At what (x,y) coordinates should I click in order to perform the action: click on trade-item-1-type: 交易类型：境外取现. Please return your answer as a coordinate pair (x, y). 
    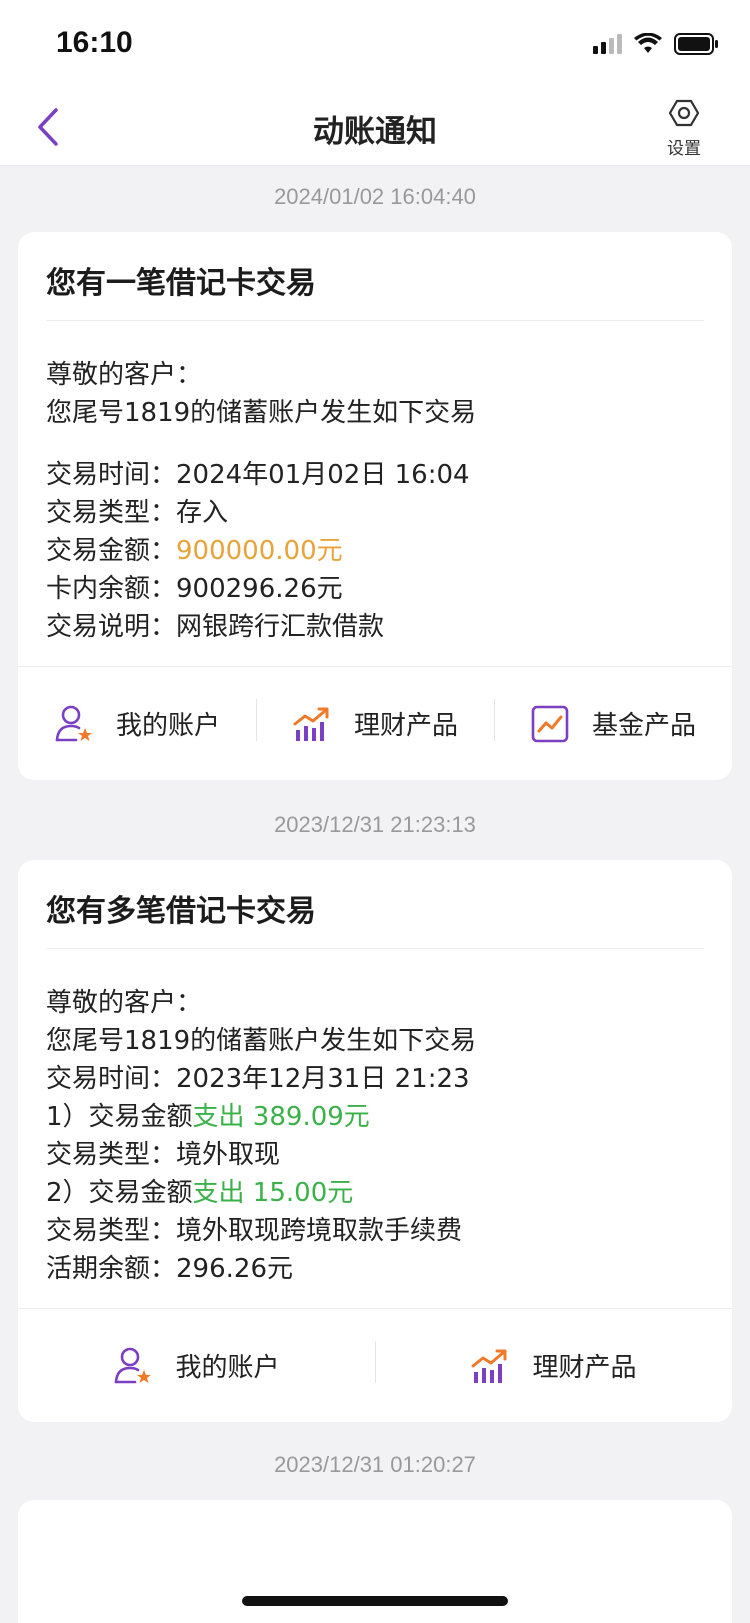
    Looking at the image, I should click on (163, 1152).